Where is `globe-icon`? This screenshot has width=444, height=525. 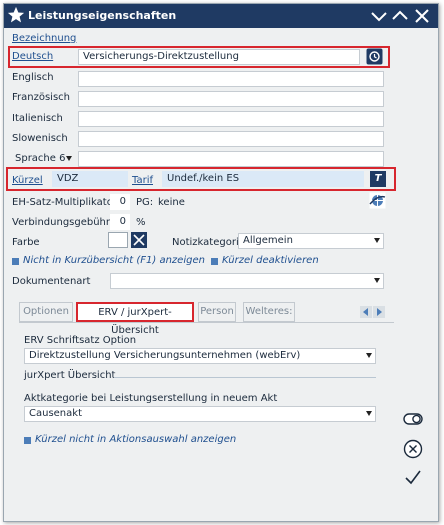
globe-icon is located at coordinates (377, 200).